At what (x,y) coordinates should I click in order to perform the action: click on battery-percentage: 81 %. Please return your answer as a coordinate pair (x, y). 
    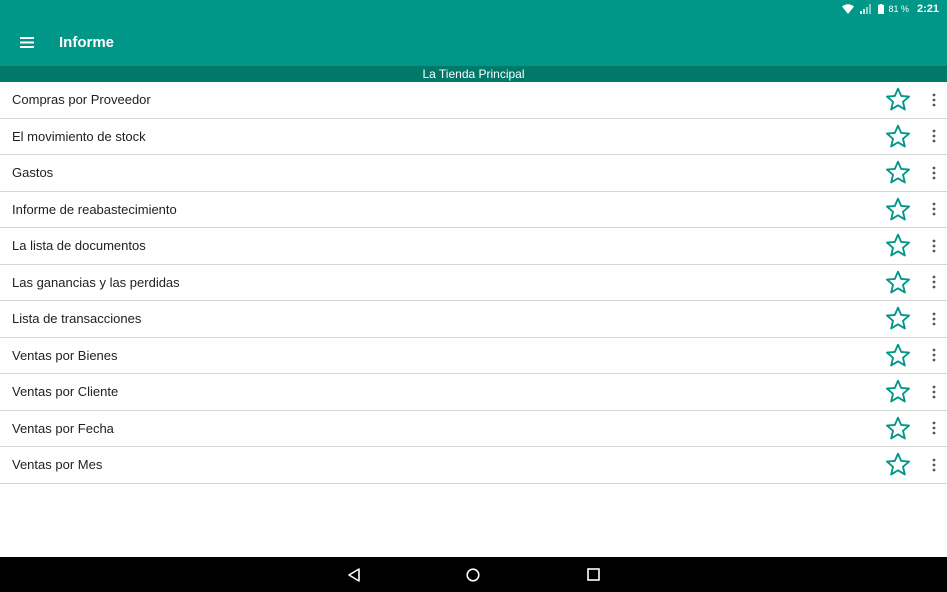
    Looking at the image, I should click on (898, 9).